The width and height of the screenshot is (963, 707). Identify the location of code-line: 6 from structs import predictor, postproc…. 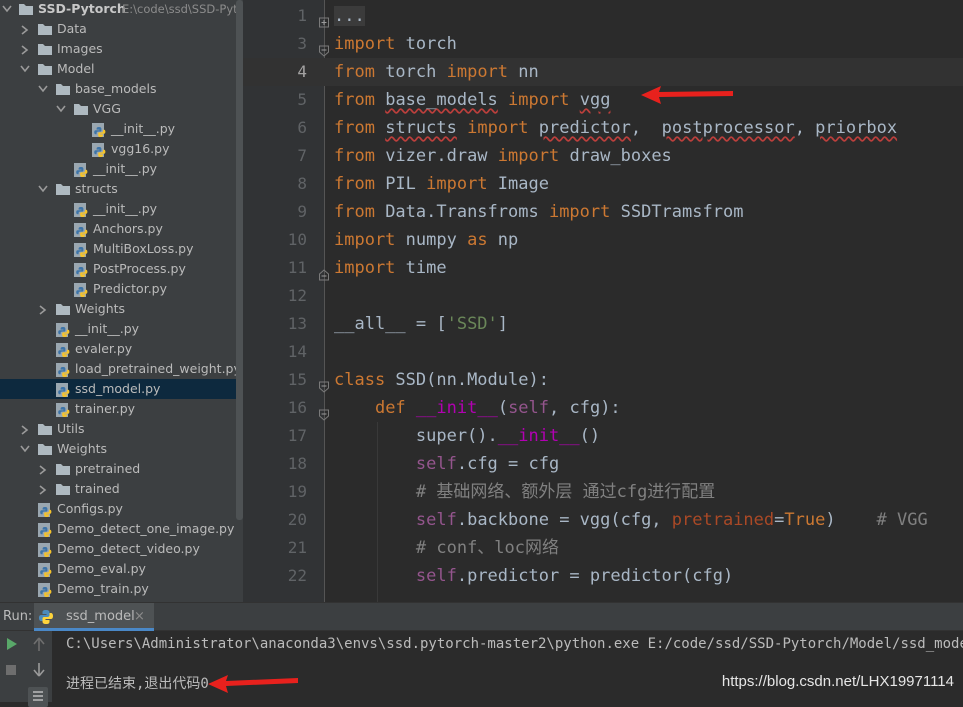
(603, 128).